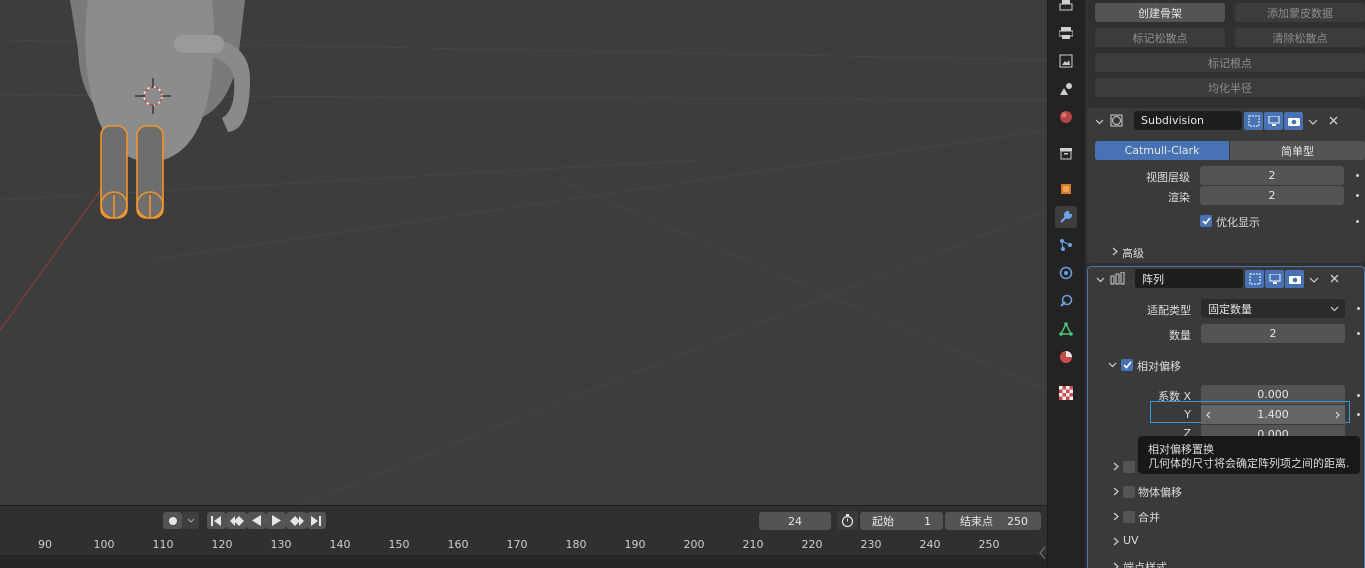 Image resolution: width=1365 pixels, height=568 pixels. Describe the element at coordinates (1208, 415) in the screenshot. I see `decrement-arrow-icon` at that location.